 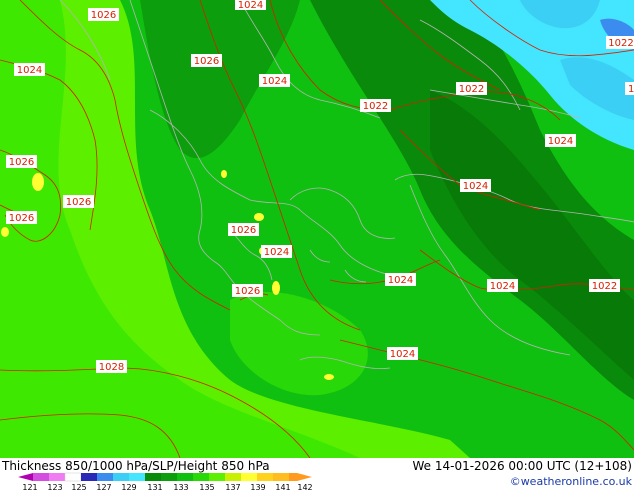 What do you see at coordinates (29, 486) in the screenshot?
I see `scale-tick: 121` at bounding box center [29, 486].